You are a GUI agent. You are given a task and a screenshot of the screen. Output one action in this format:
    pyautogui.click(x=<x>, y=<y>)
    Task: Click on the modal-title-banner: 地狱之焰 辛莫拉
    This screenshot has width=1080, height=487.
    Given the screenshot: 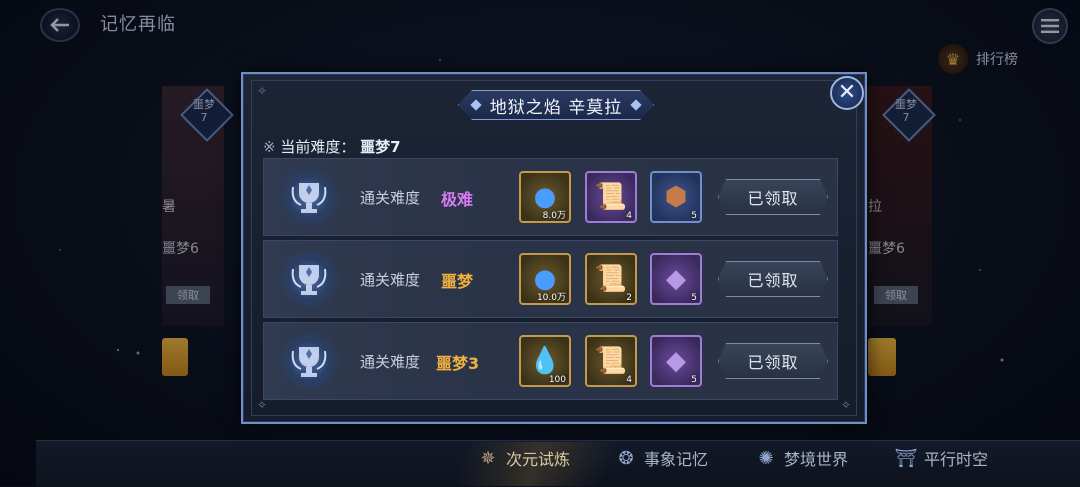 What is the action you would take?
    pyautogui.click(x=556, y=105)
    